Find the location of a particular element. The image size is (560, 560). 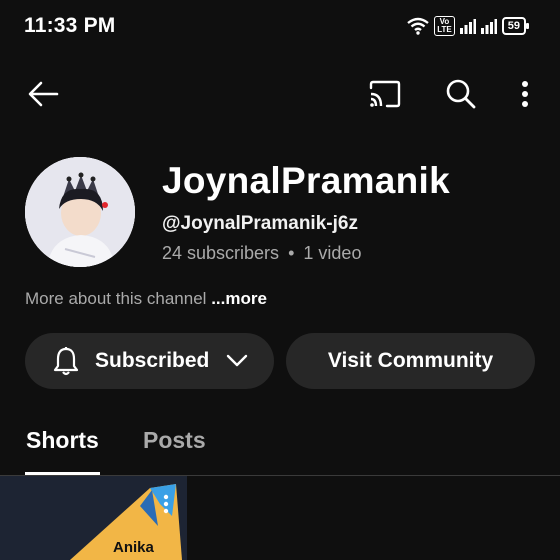

avatar-image is located at coordinates (80, 212).